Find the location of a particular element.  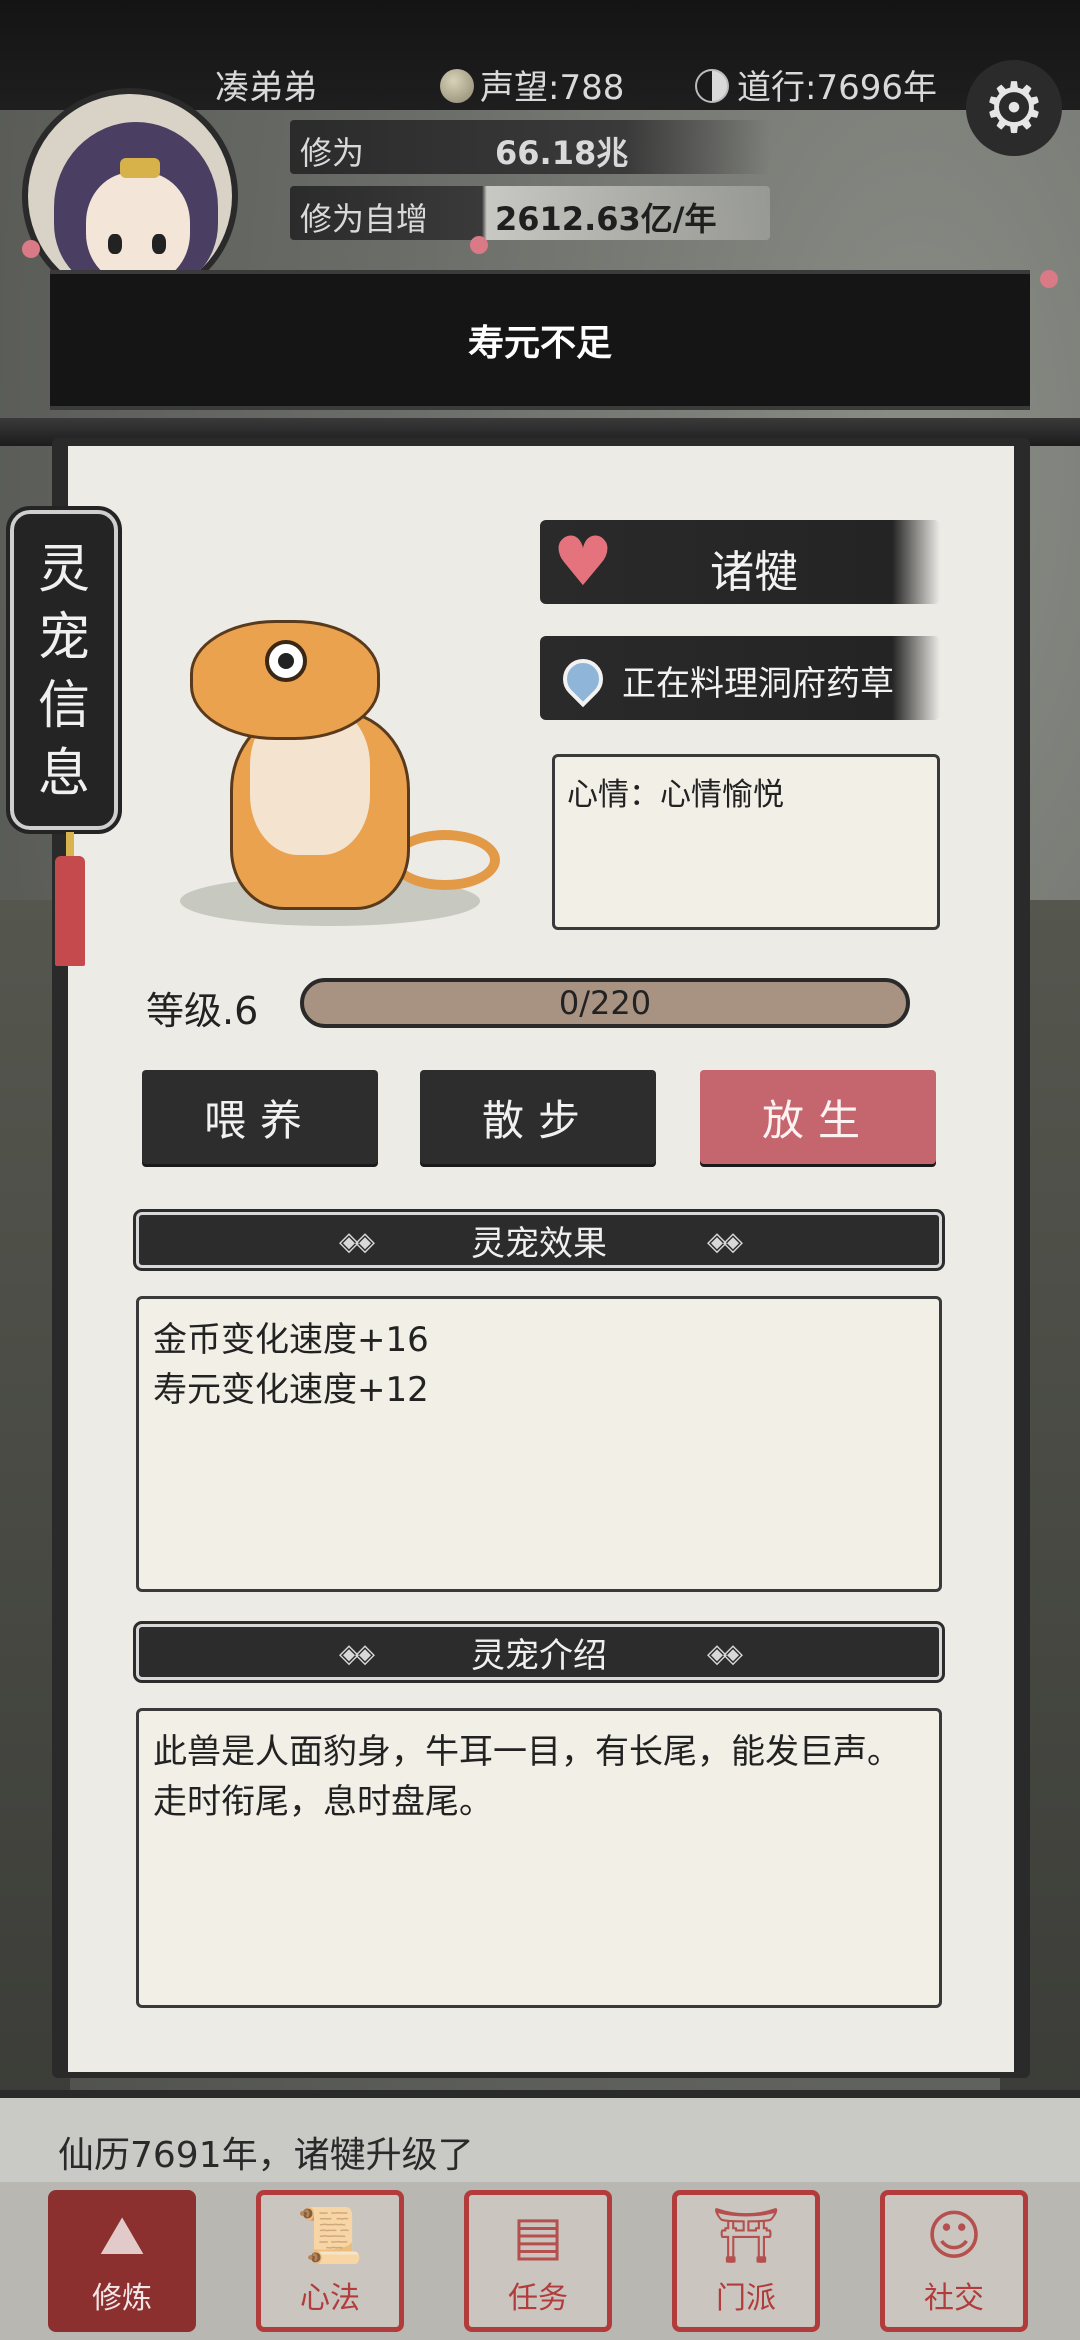

release-button: 放生 is located at coordinates (818, 1117).